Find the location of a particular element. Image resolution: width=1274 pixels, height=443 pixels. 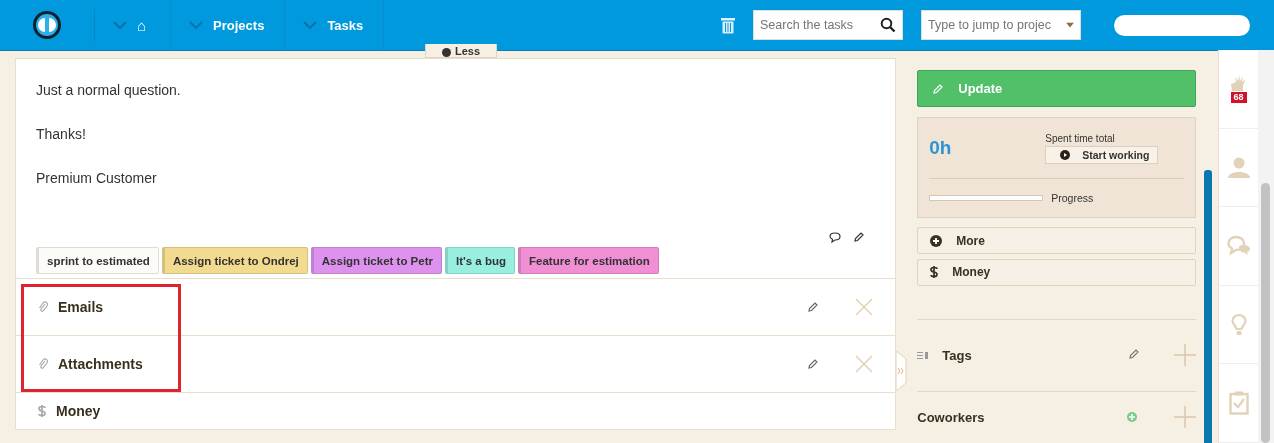

description-text: Premium Customer is located at coordinates (97, 178).